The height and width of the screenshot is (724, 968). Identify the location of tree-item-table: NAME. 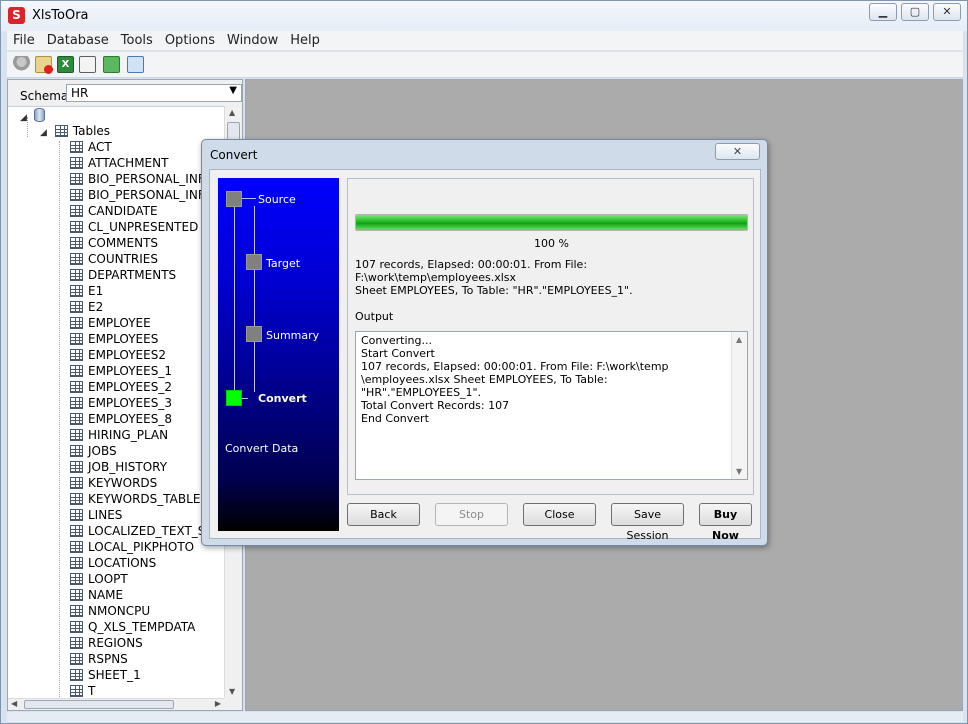
(96, 596).